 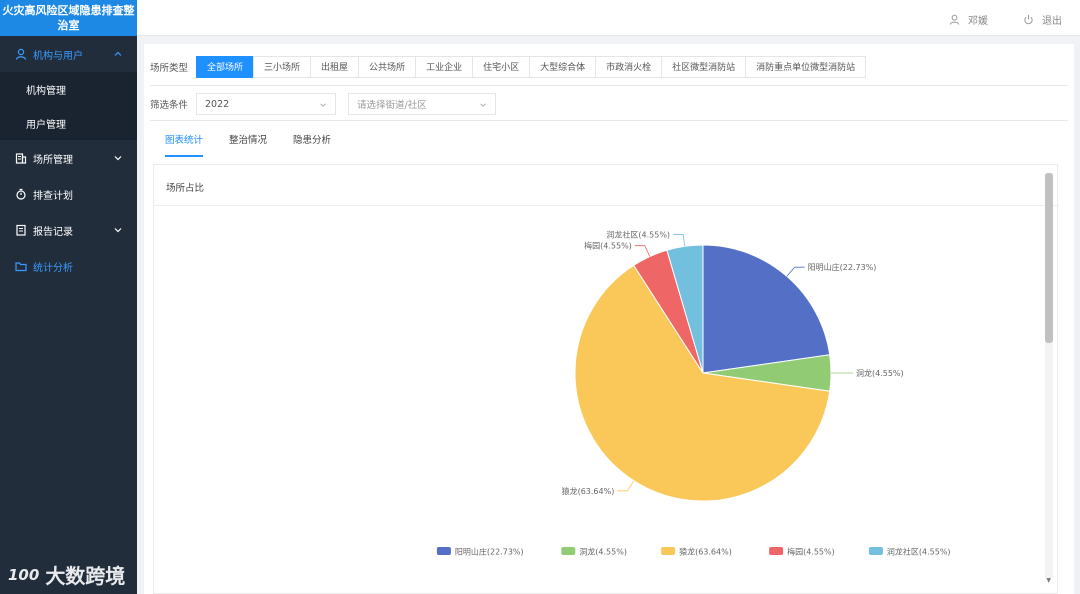 I want to click on watermark-text: 大数跨境, so click(x=85, y=576).